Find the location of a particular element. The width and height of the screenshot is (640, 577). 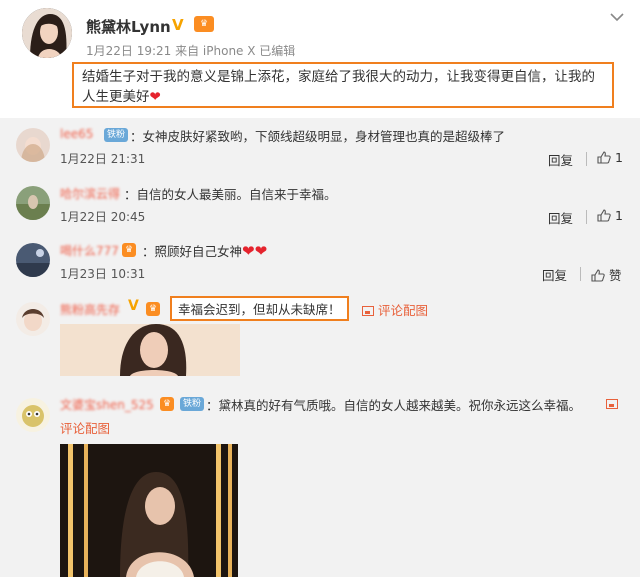

chevron-down-icon is located at coordinates (617, 18).